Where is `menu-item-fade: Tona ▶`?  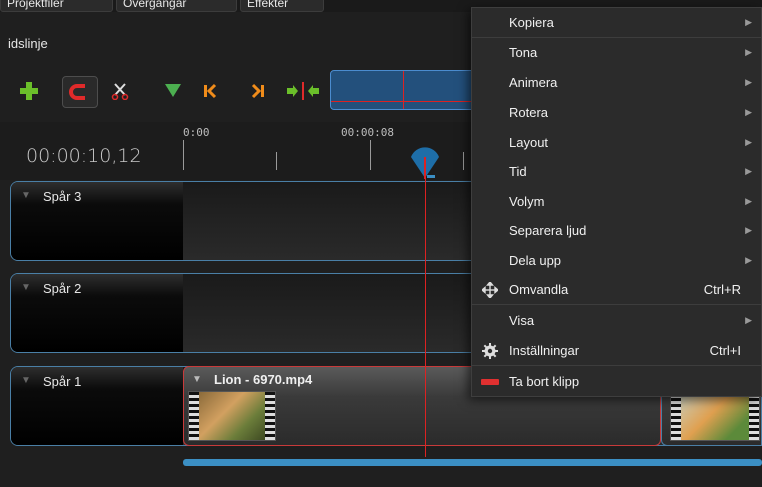 menu-item-fade: Tona ▶ is located at coordinates (616, 52).